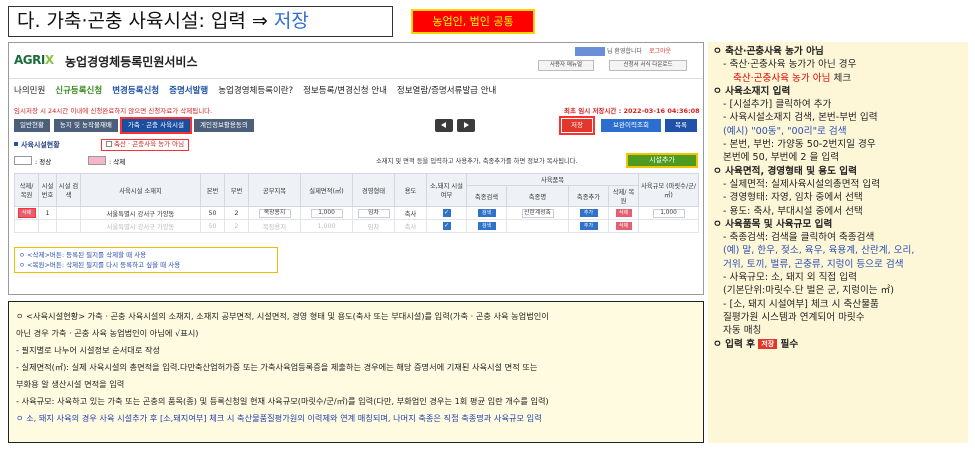 The image size is (975, 450). What do you see at coordinates (552, 179) in the screenshot?
I see `header-items-group: 사육품목` at bounding box center [552, 179].